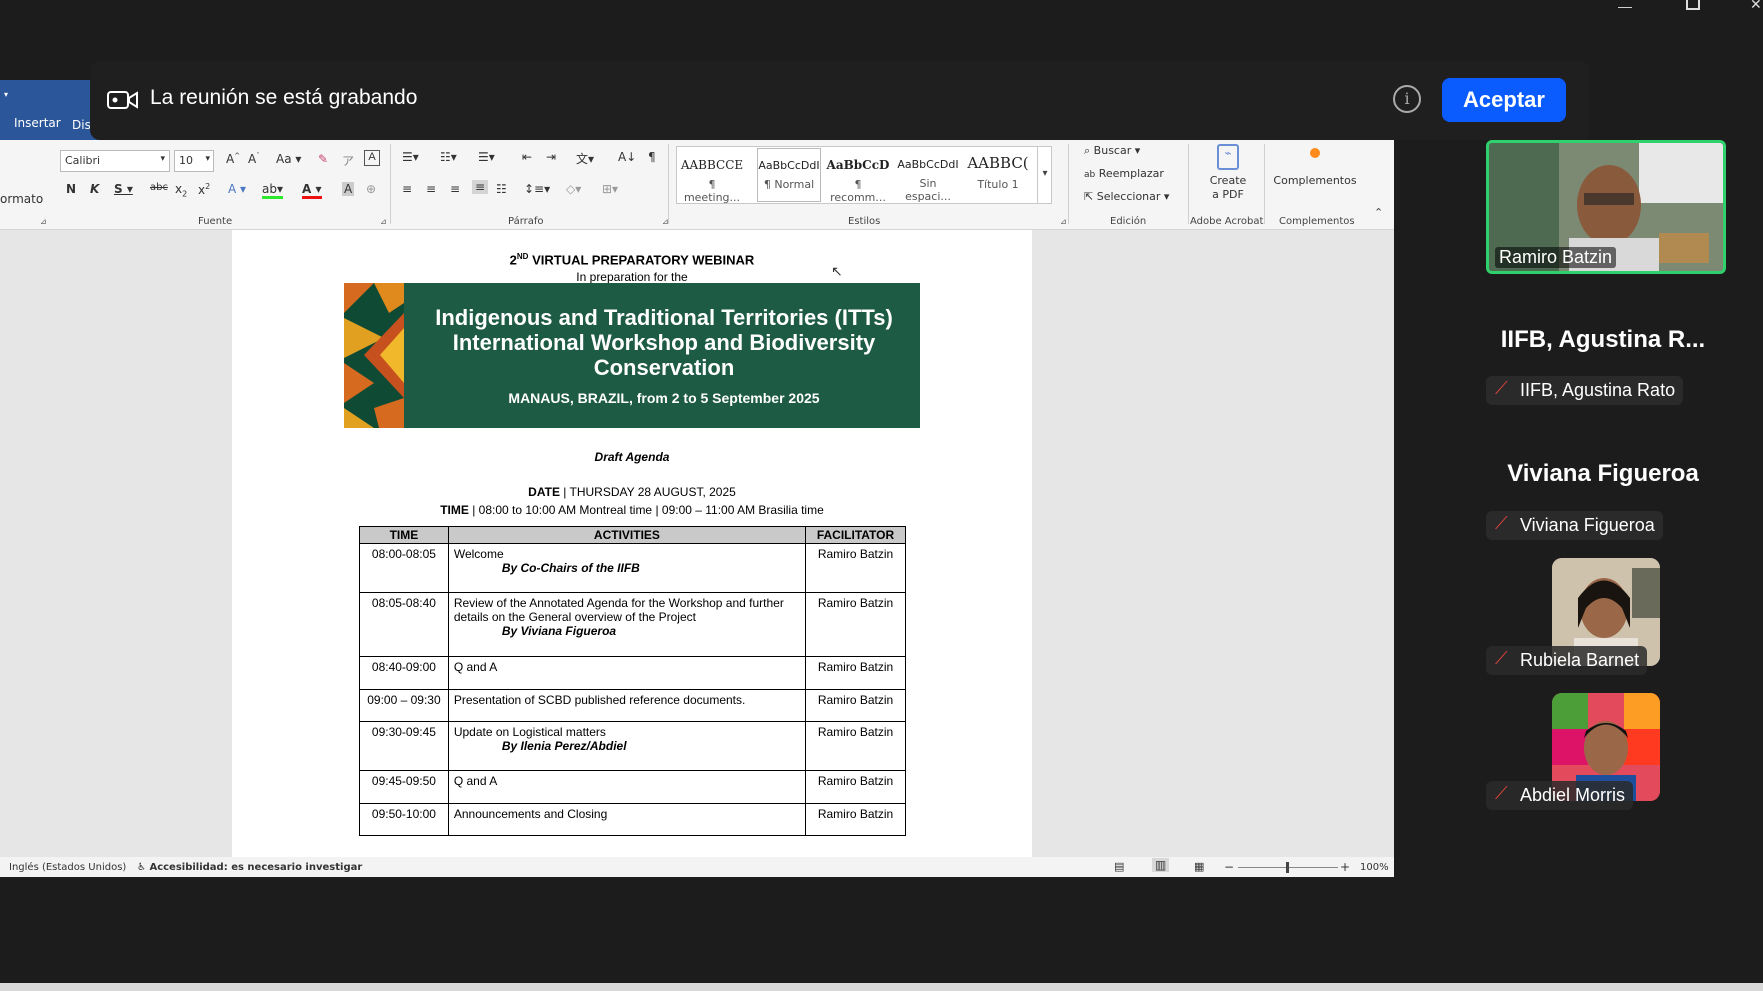 This screenshot has height=991, width=1763. Describe the element at coordinates (249, 867) in the screenshot. I see `accessibility-status: ♿ Accesibilidad: es necesario investigar` at that location.